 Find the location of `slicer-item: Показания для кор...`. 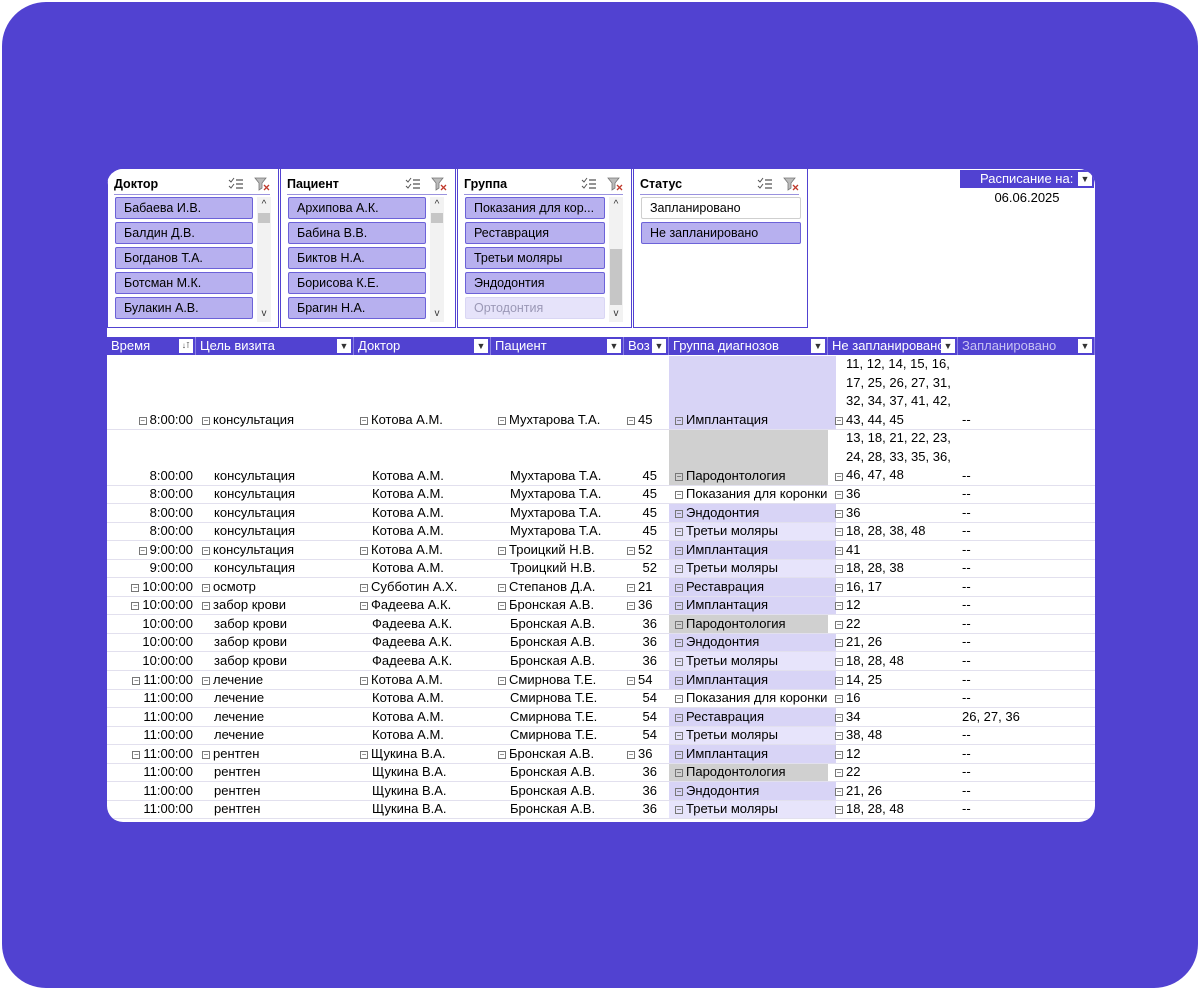

slicer-item: Показания для кор... is located at coordinates (535, 208).